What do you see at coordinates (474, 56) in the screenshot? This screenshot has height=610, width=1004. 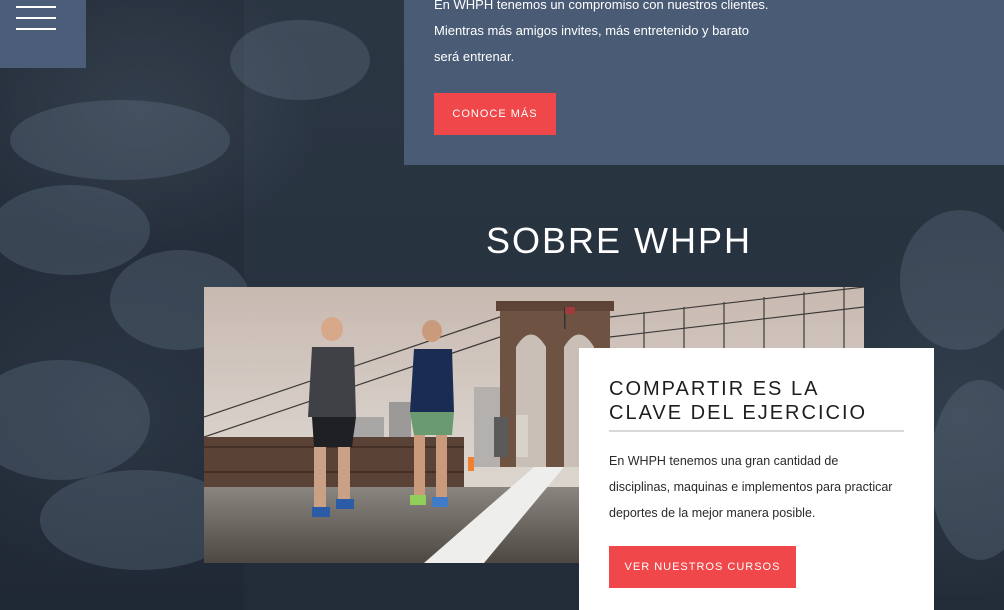 I see `info-line: será entrenar.` at bounding box center [474, 56].